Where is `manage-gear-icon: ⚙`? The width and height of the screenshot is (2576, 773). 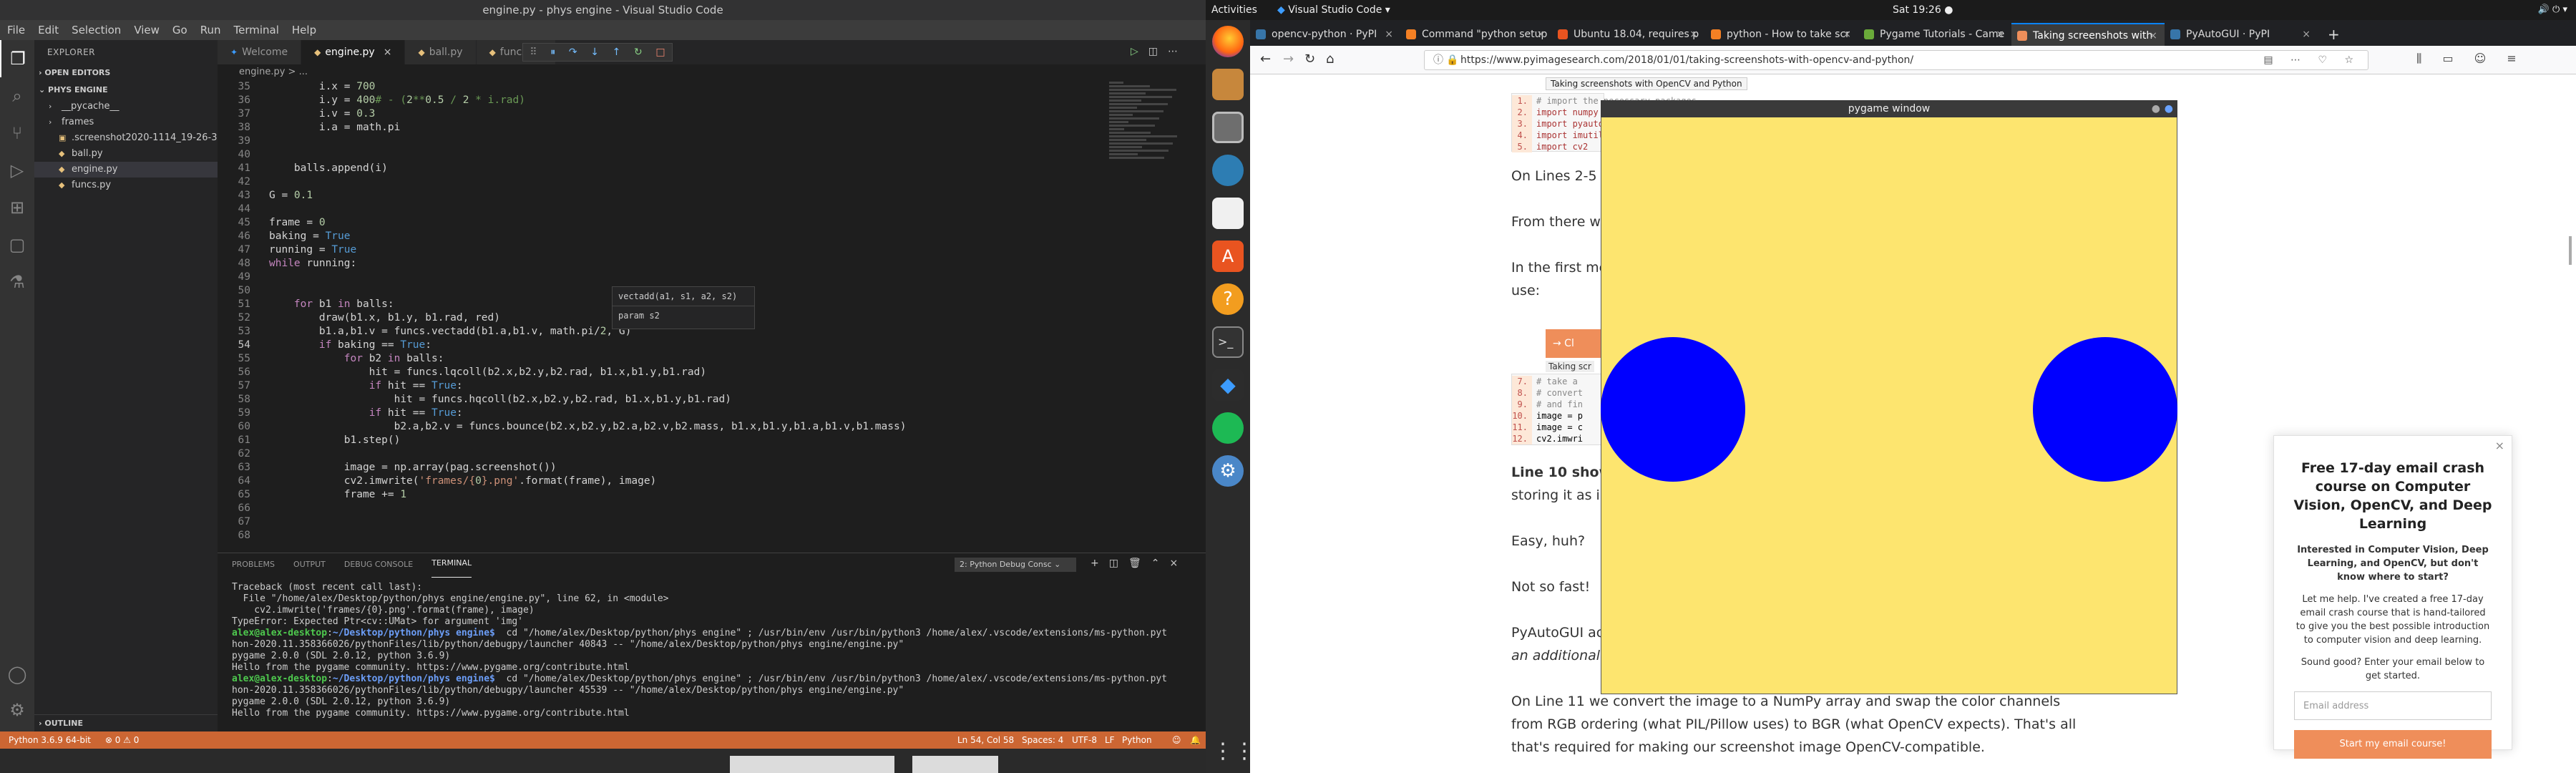 manage-gear-icon: ⚙ is located at coordinates (17, 710).